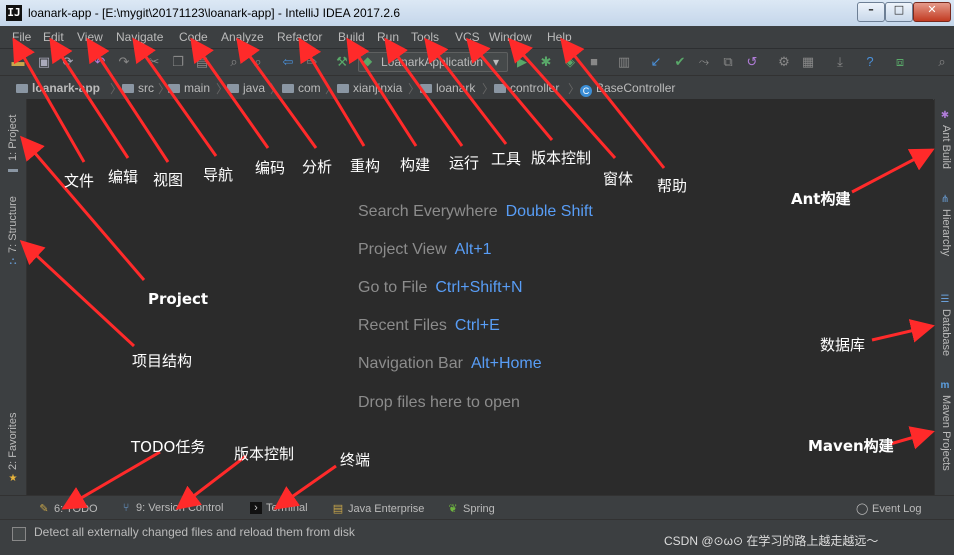 The height and width of the screenshot is (555, 954). Describe the element at coordinates (67, 508) in the screenshot. I see `todo-tool-tab: ✎ 6: TODO` at that location.